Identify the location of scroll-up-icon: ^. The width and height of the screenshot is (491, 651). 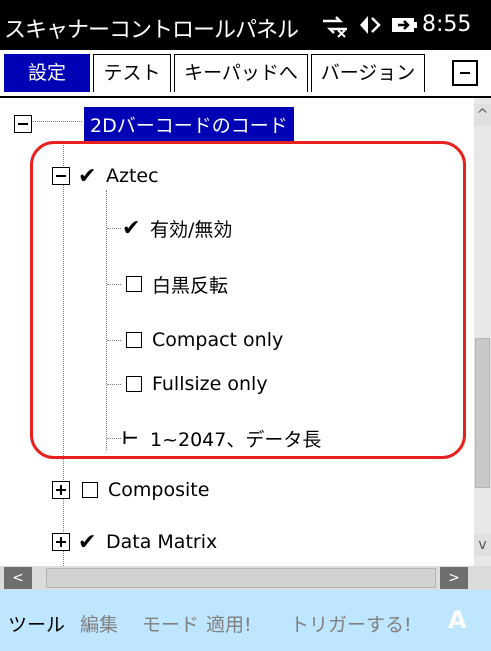
(482, 115).